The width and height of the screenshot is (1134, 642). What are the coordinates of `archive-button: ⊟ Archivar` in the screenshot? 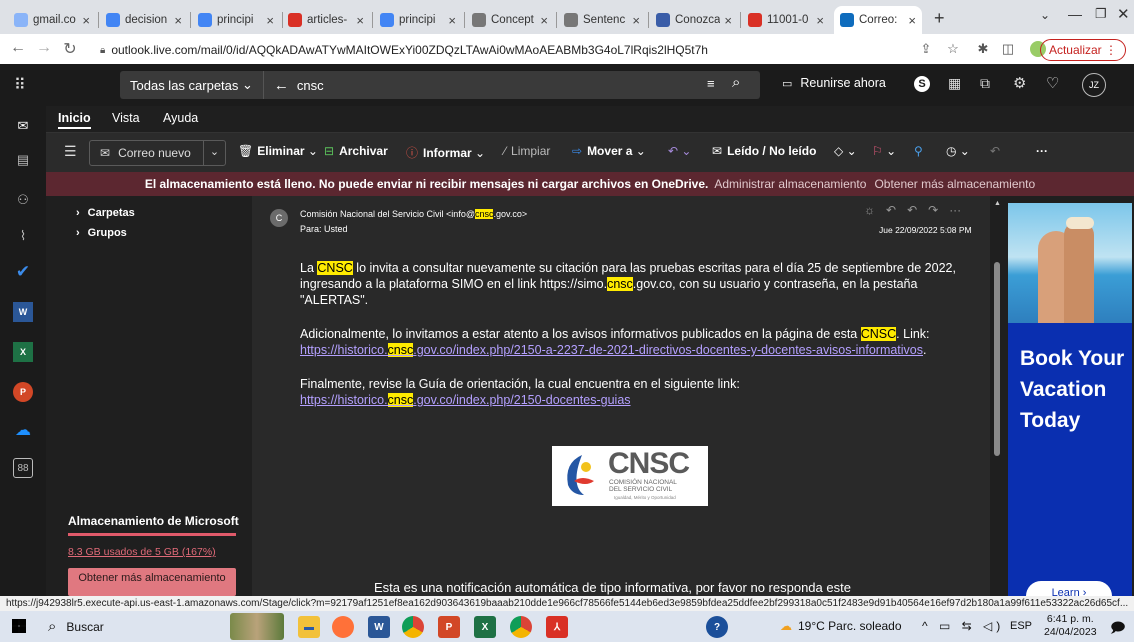 It's located at (356, 151).